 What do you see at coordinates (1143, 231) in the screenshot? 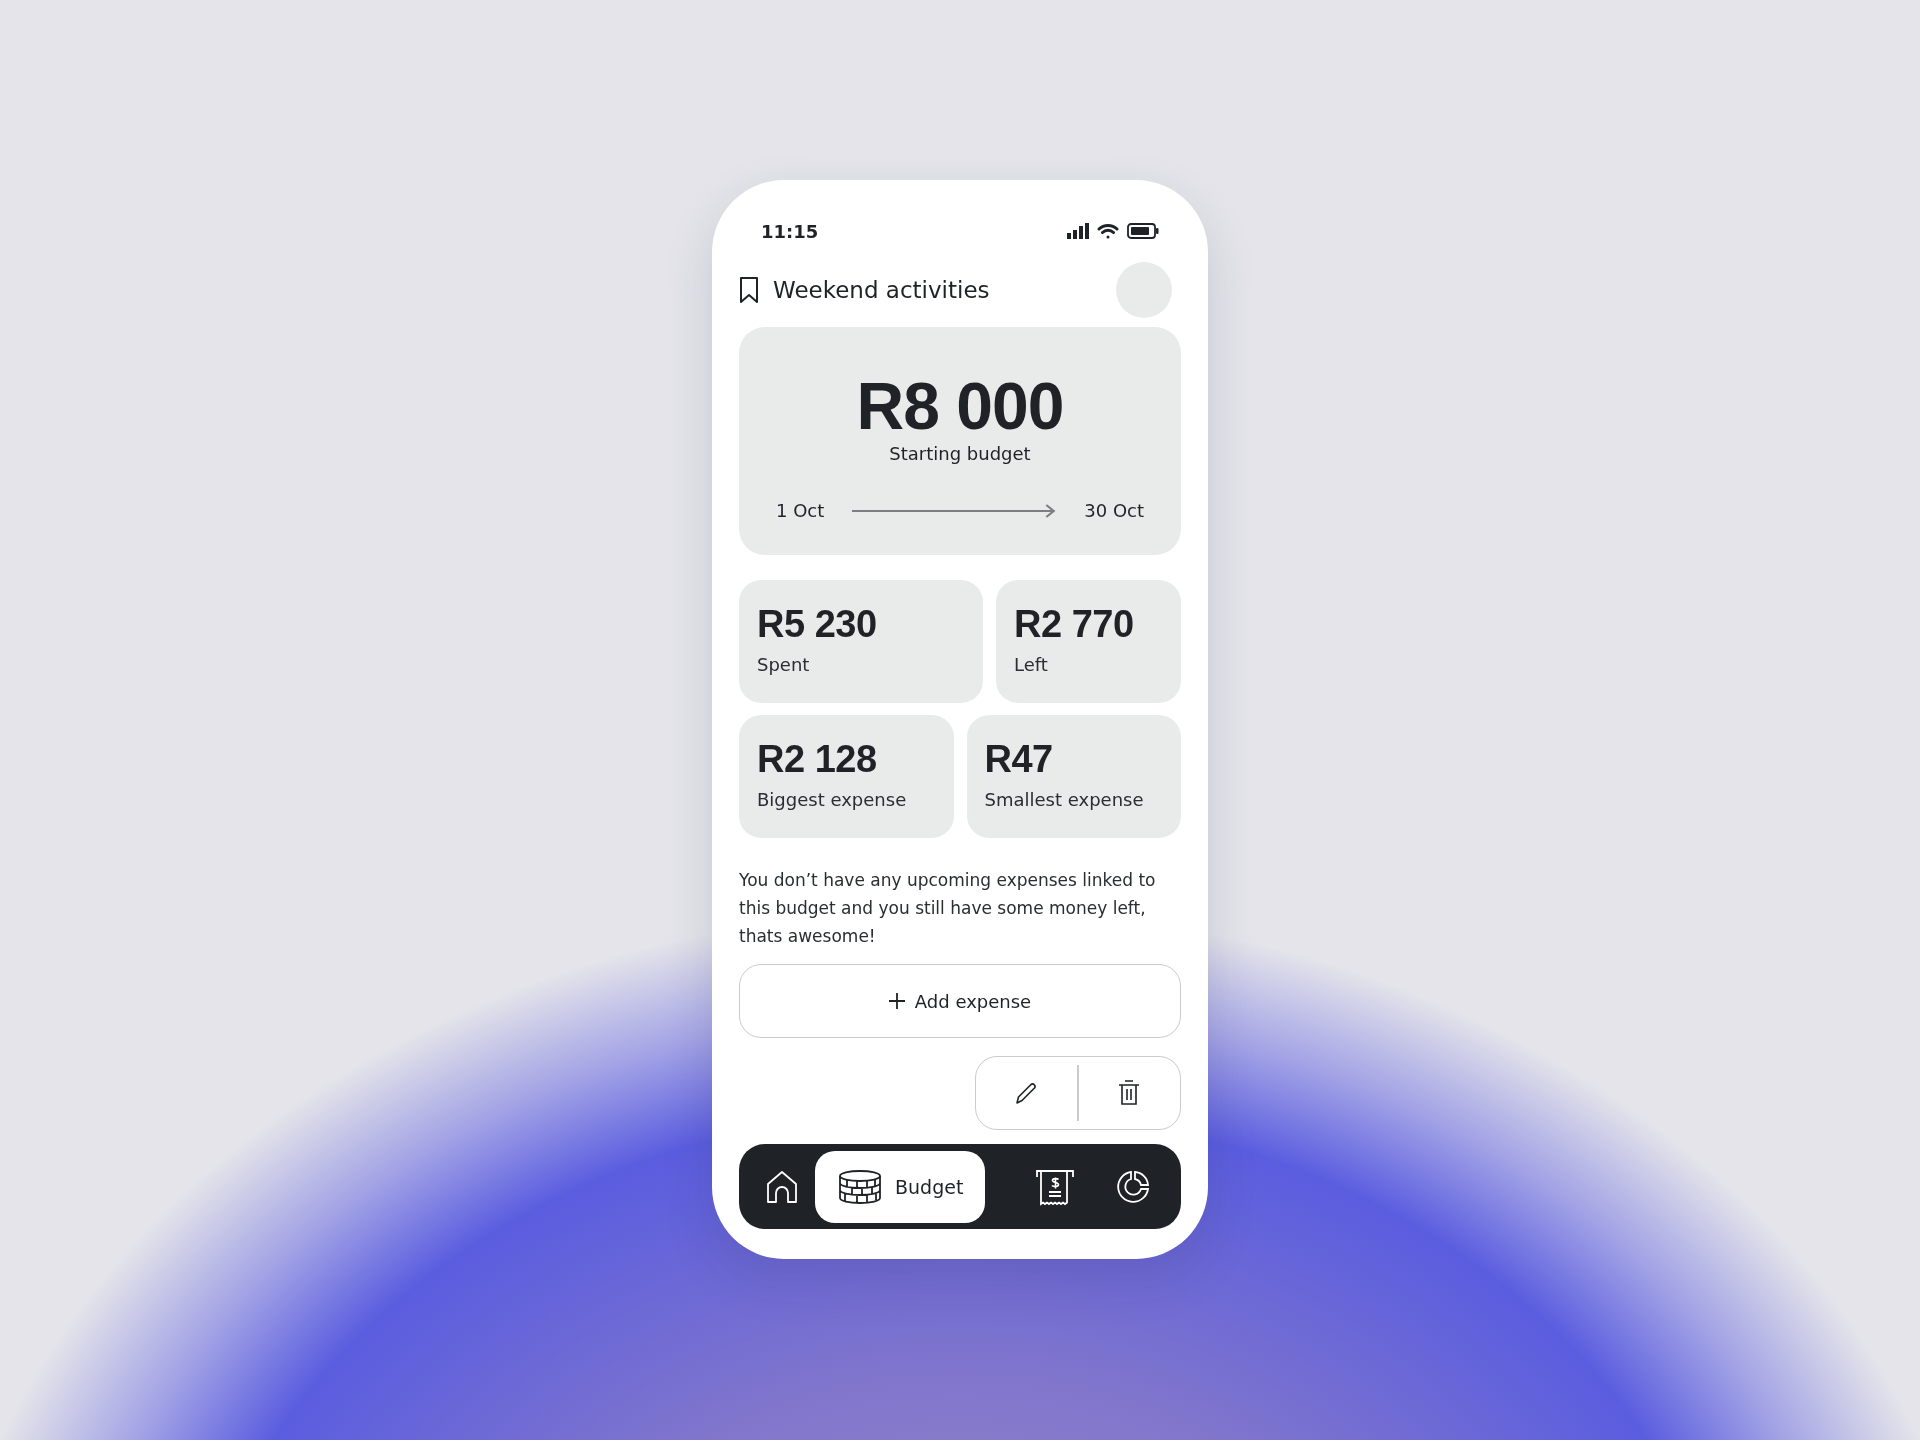
I see `battery-icon` at bounding box center [1143, 231].